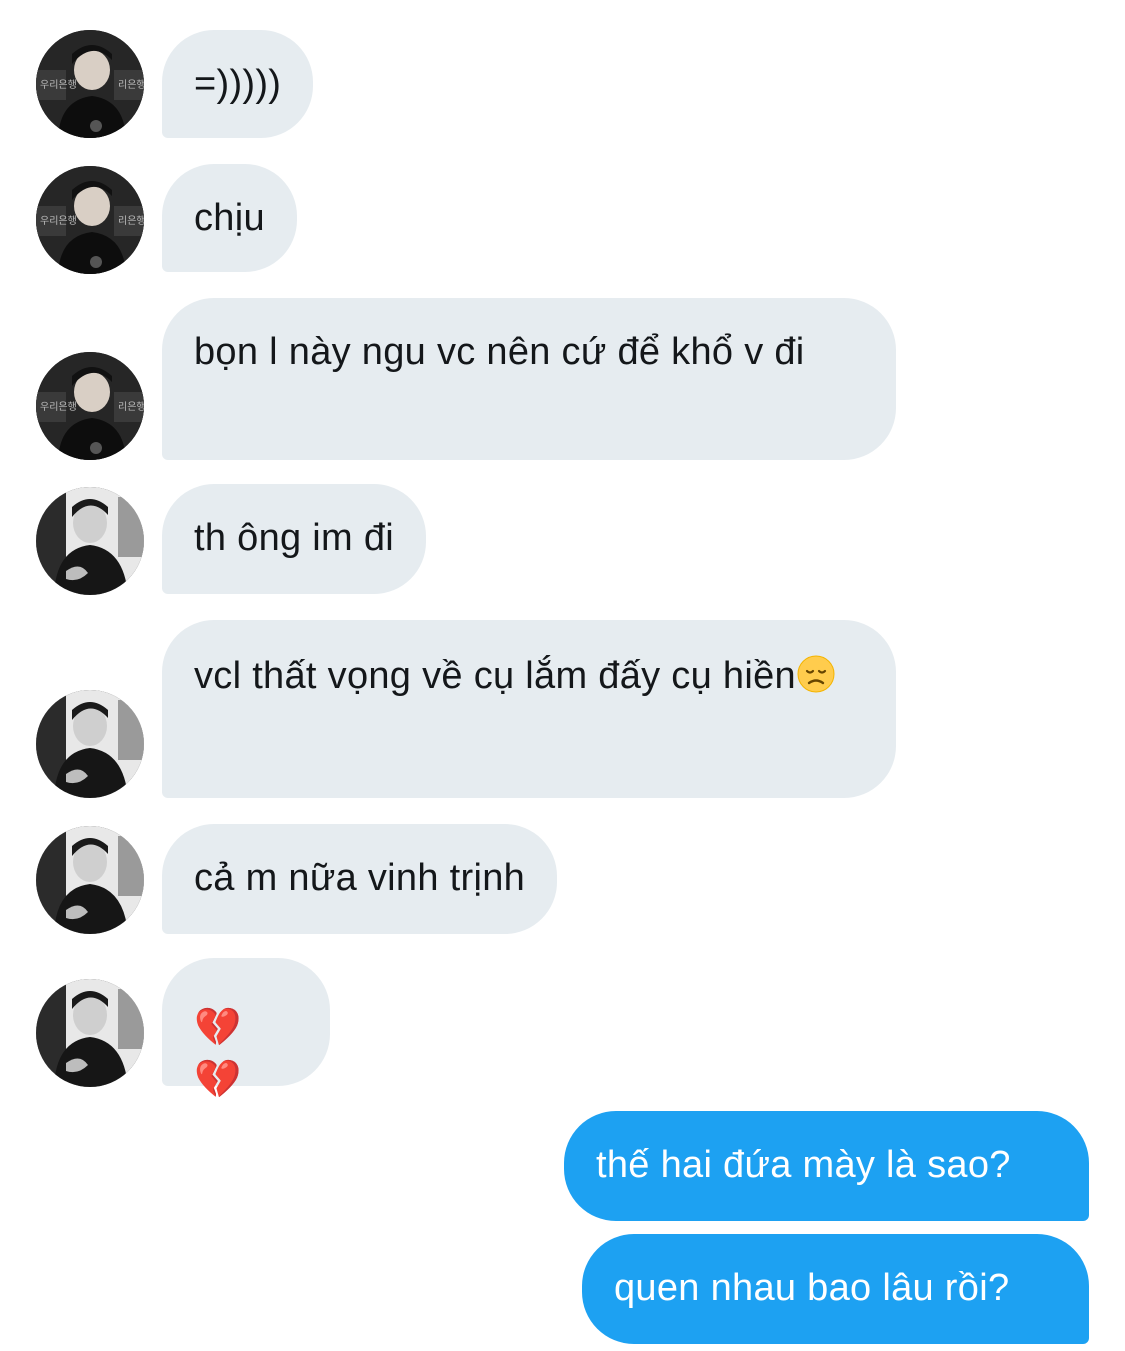 The width and height of the screenshot is (1125, 1351). Describe the element at coordinates (246, 1029) in the screenshot. I see `message-bubble: 💔 💔` at that location.